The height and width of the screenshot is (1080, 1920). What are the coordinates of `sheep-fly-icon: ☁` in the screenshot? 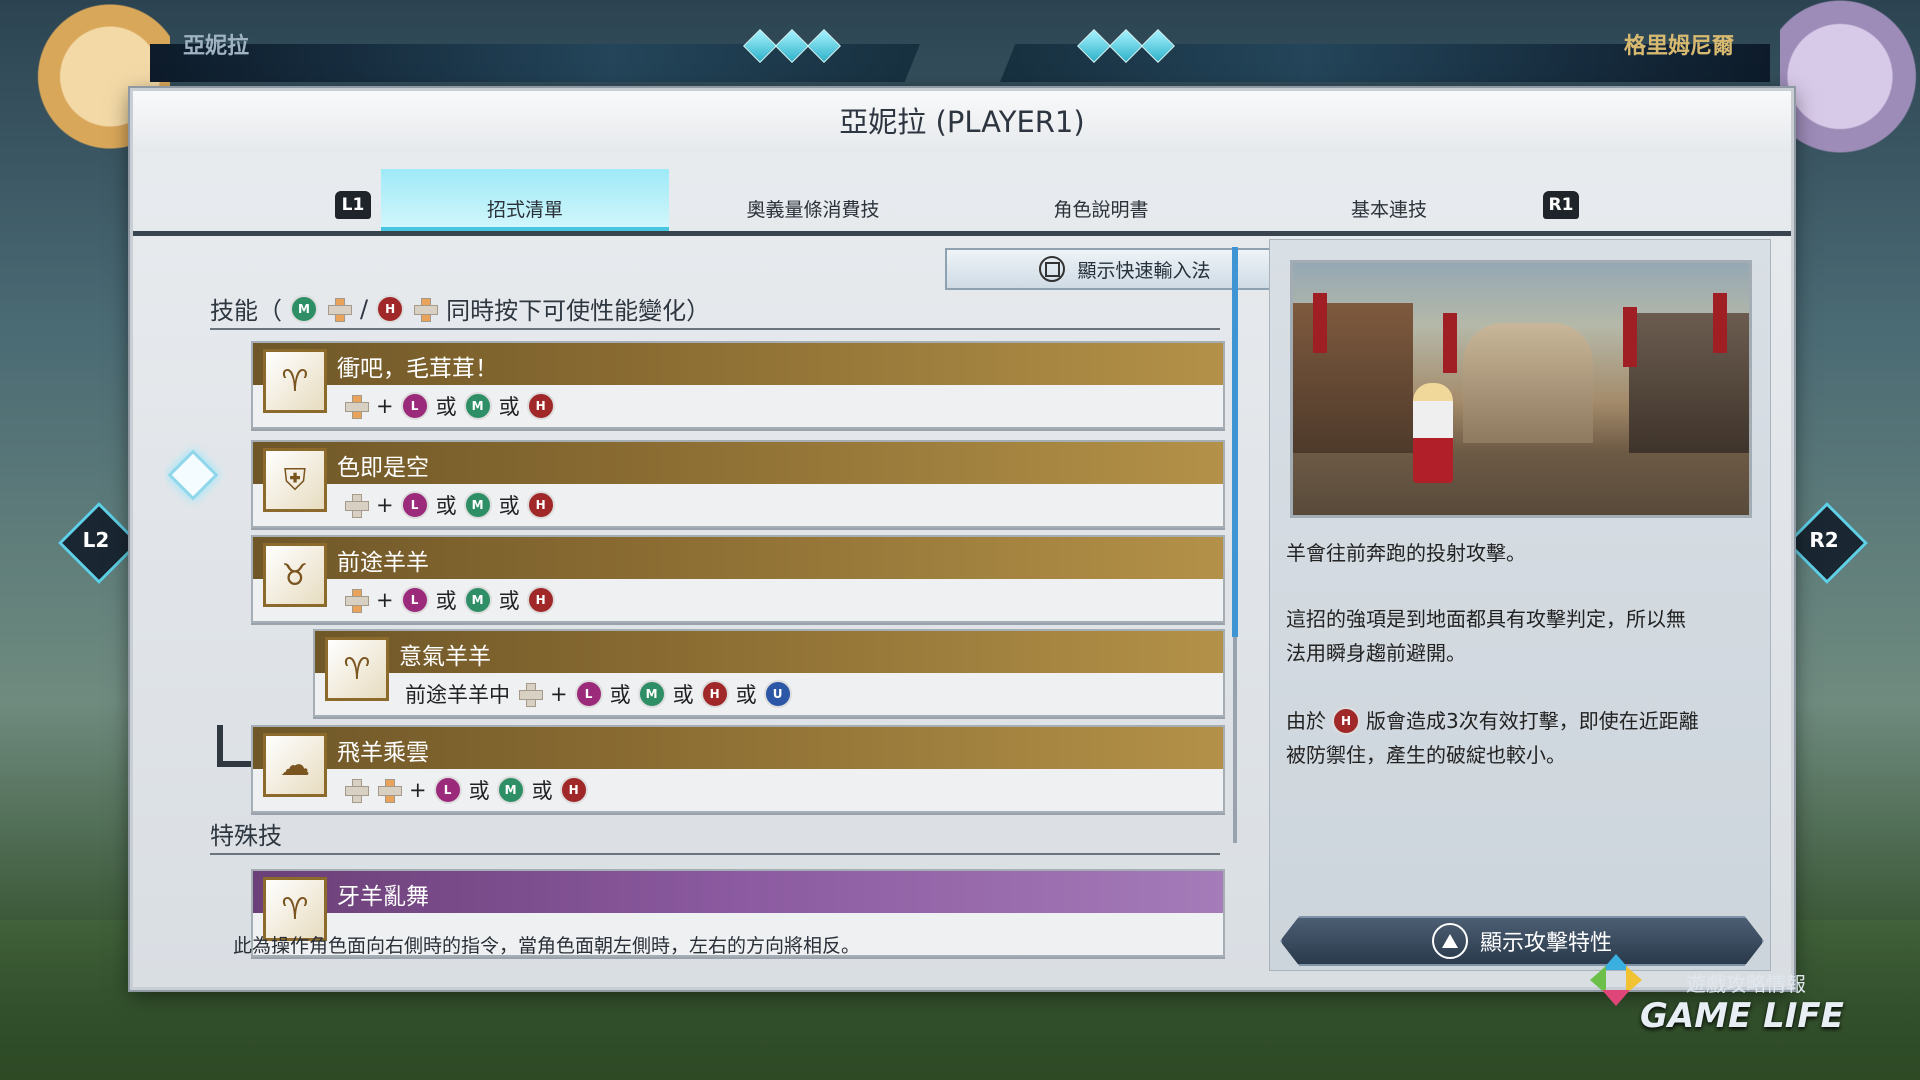 It's located at (295, 765).